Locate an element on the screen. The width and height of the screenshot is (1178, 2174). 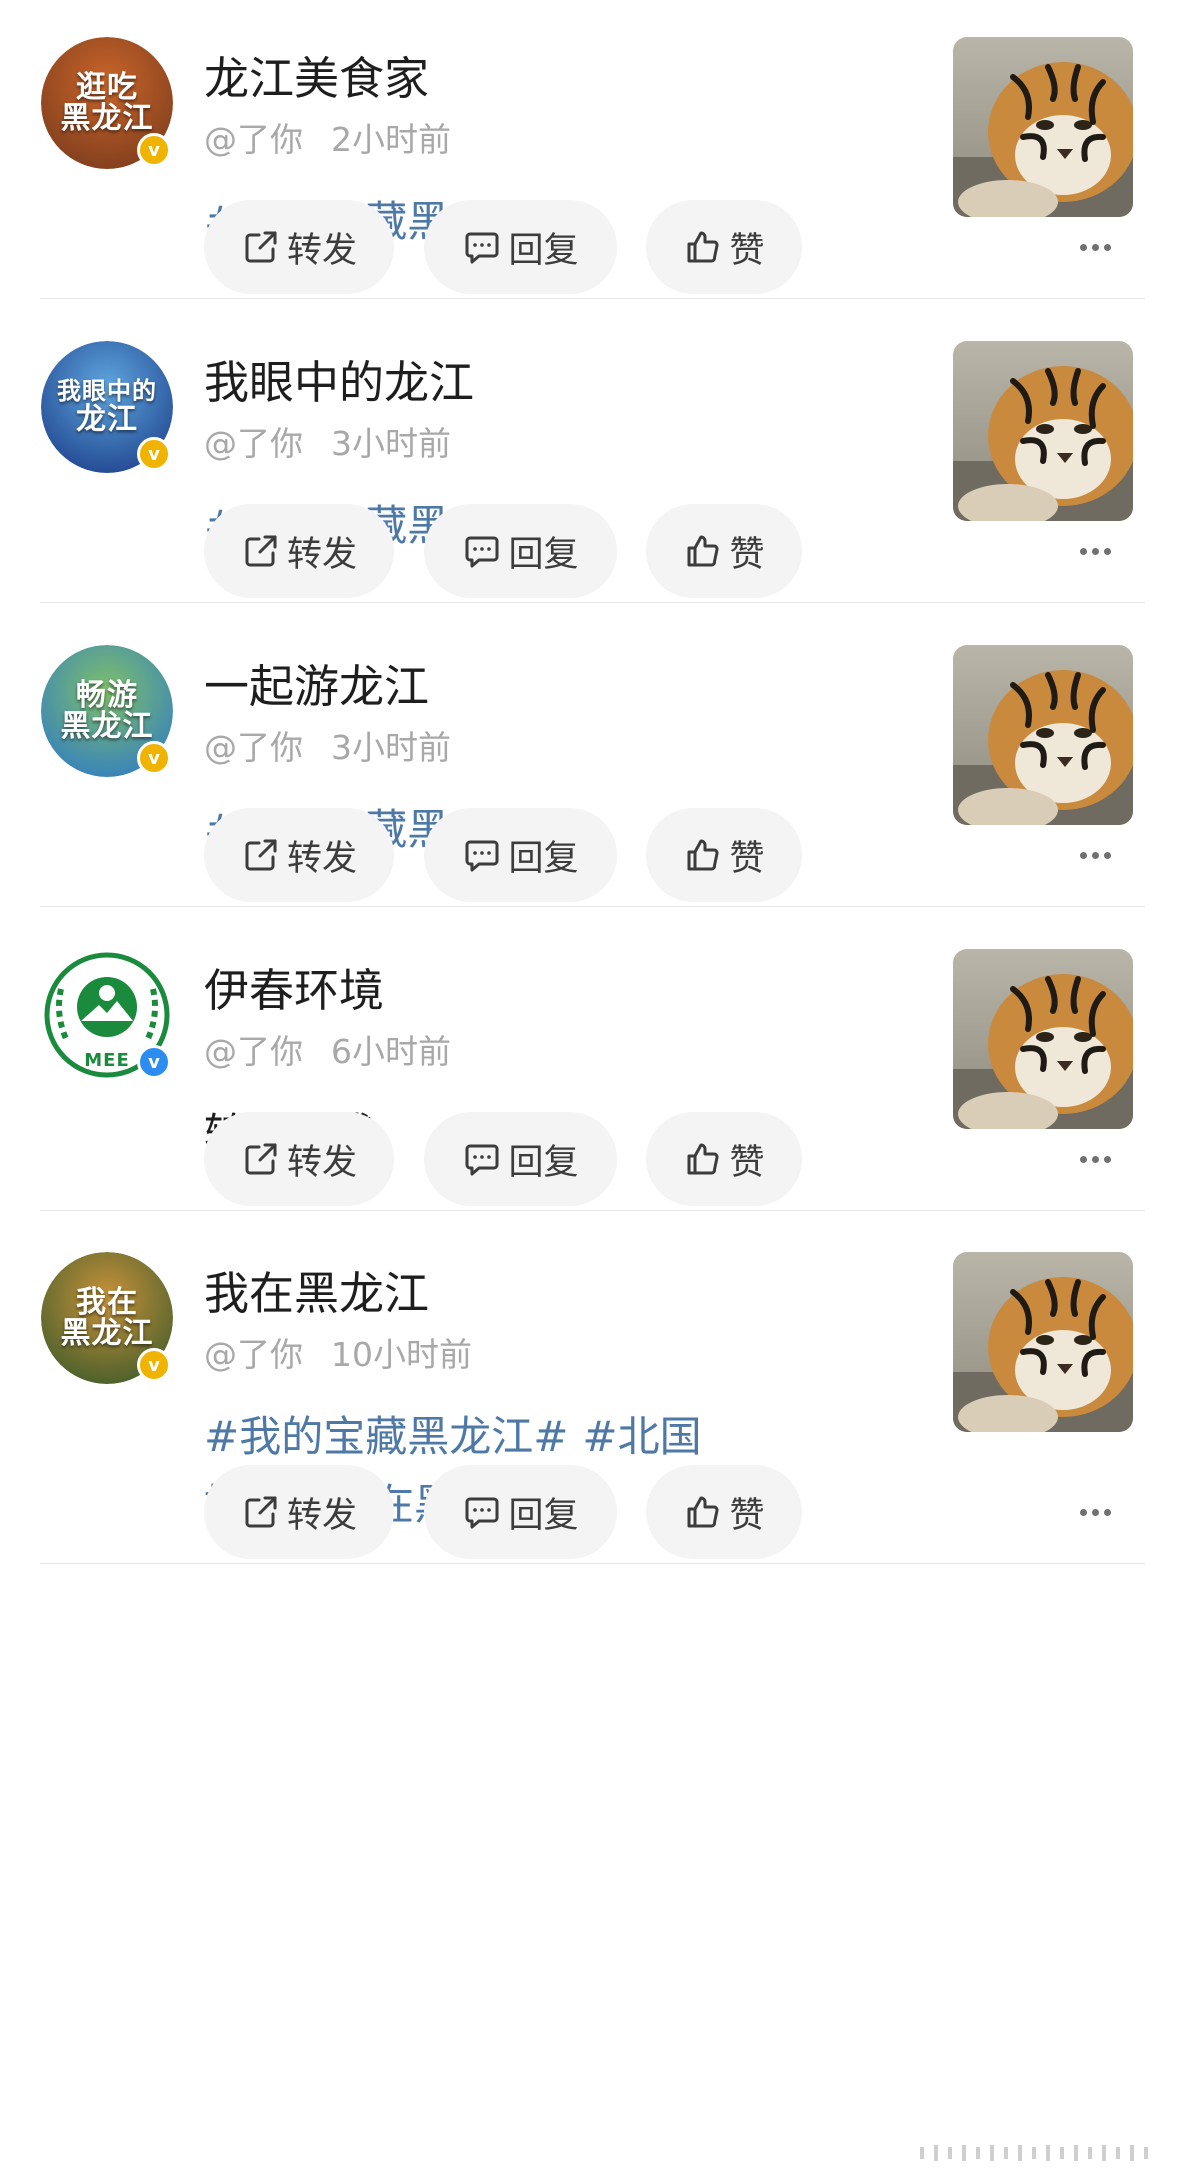
account-name: 我眼中的龙江 is located at coordinates (339, 378).